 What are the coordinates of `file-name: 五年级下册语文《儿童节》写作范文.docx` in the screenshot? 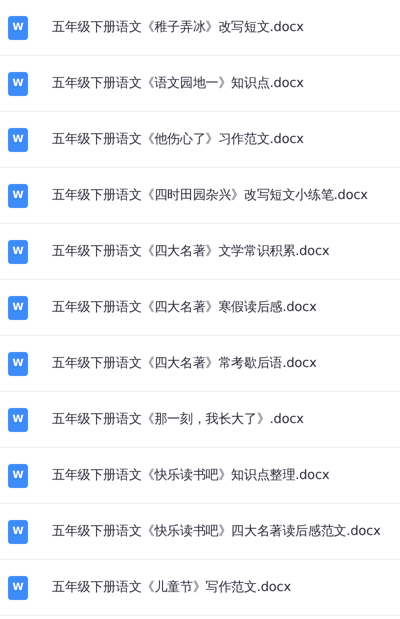 It's located at (171, 587).